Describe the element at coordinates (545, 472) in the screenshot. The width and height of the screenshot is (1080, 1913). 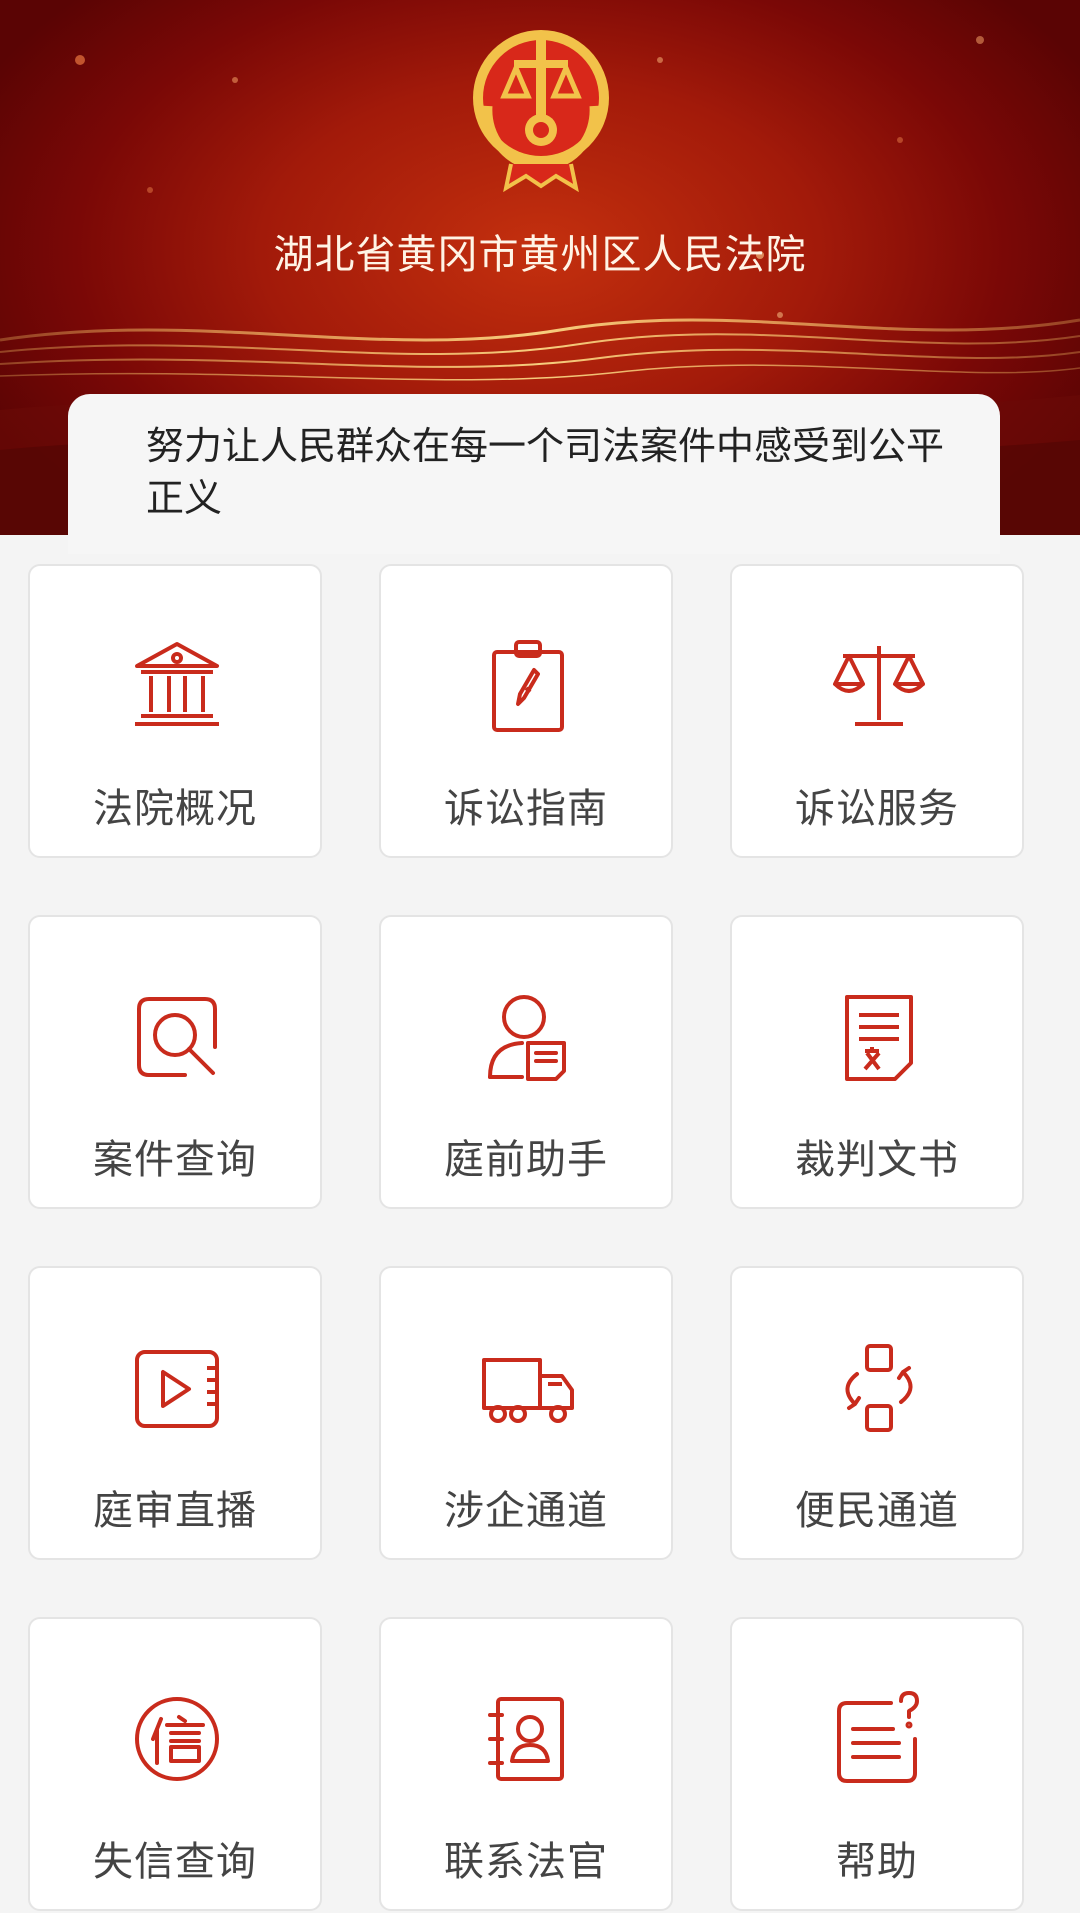
I see `slogan-text: 努力让人民群众在每一个司法案件中感受到公平正义` at that location.